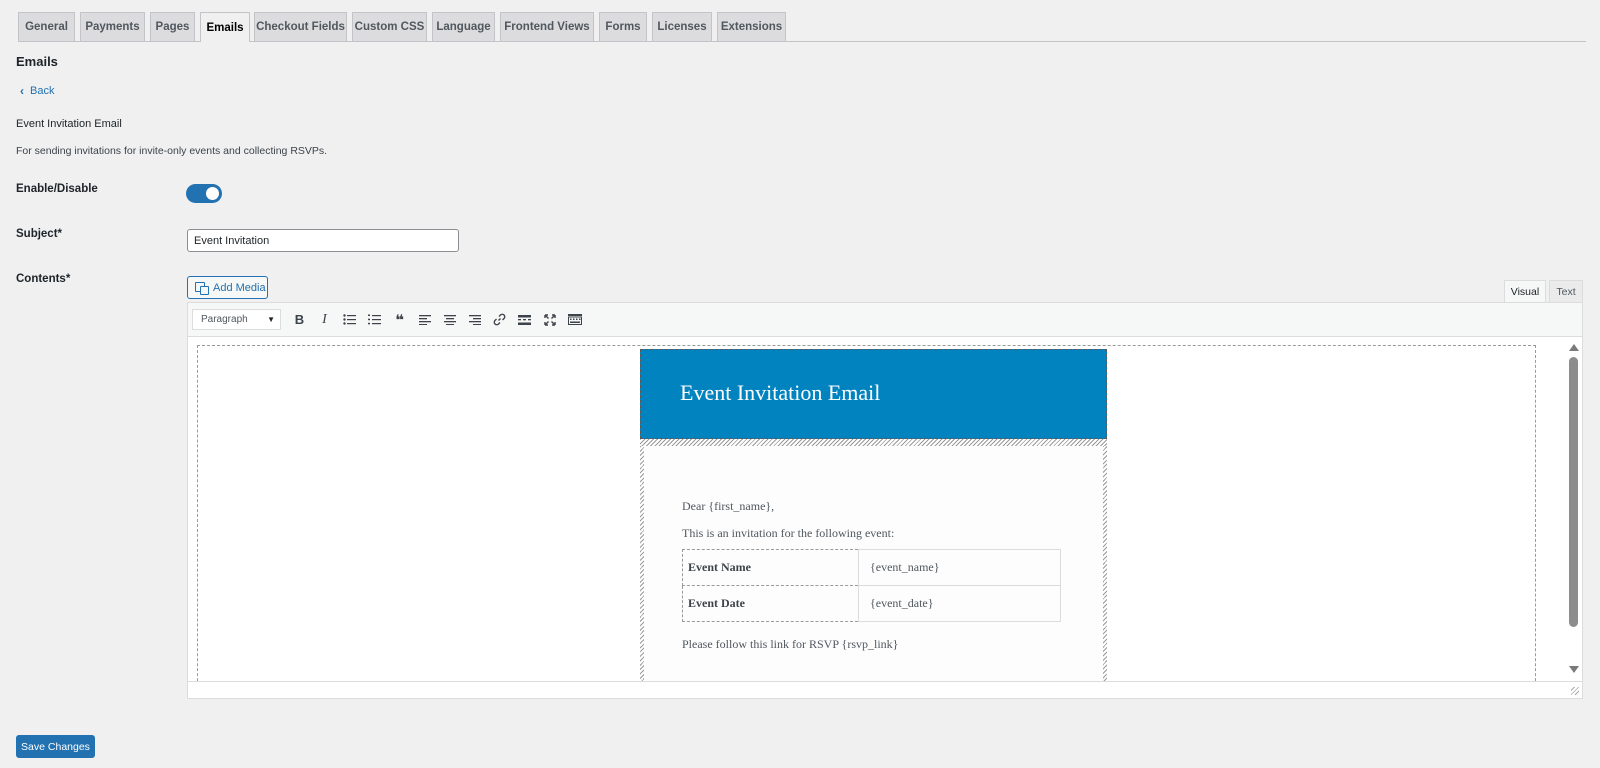 The image size is (1600, 768). I want to click on add-media-button: Add Media, so click(227, 287).